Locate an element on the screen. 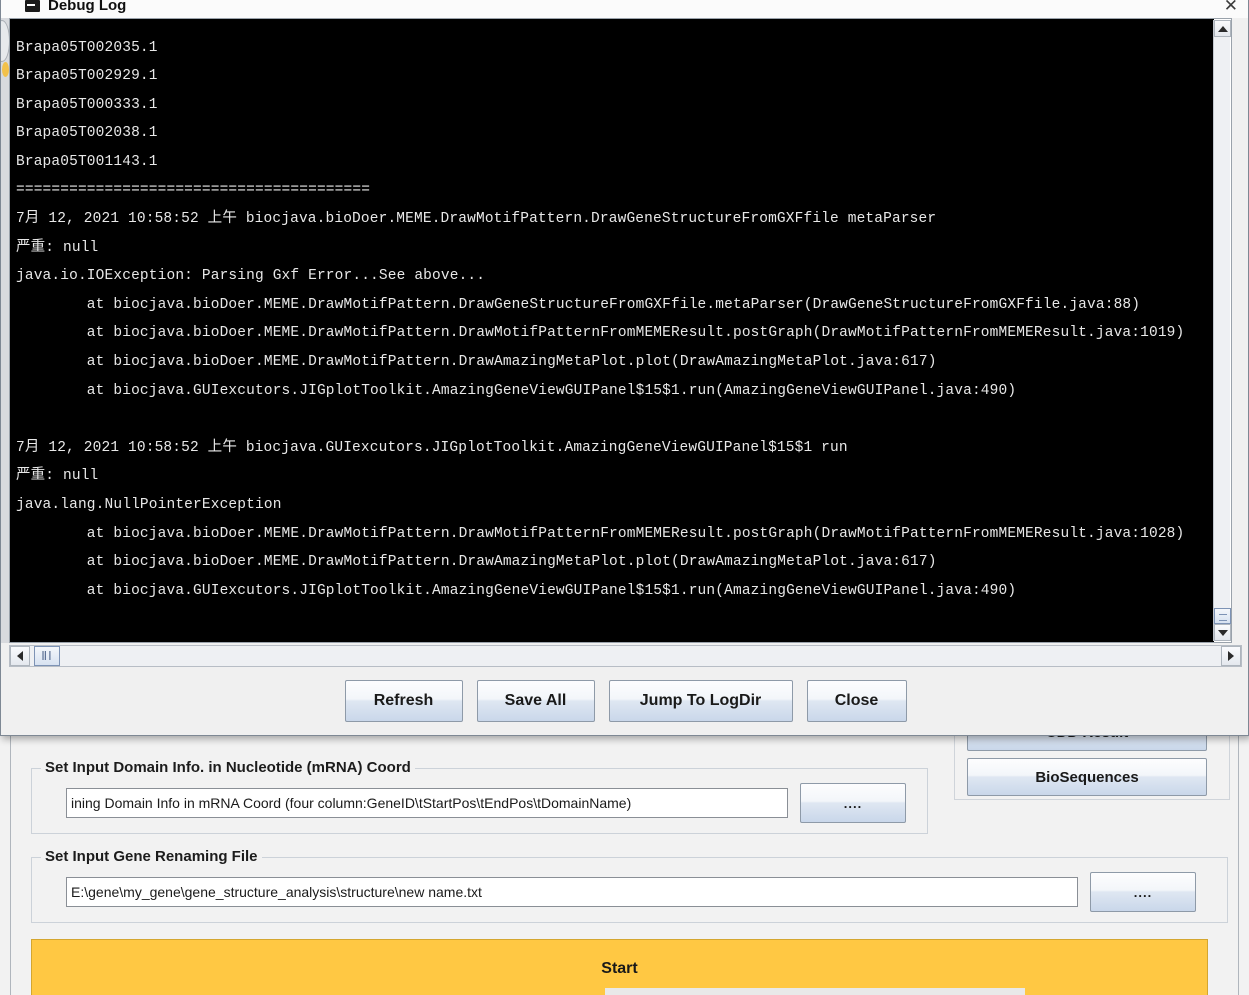 This screenshot has height=995, width=1249. horizontal-scrollbar-thumb: ⅡⅠ is located at coordinates (47, 656).